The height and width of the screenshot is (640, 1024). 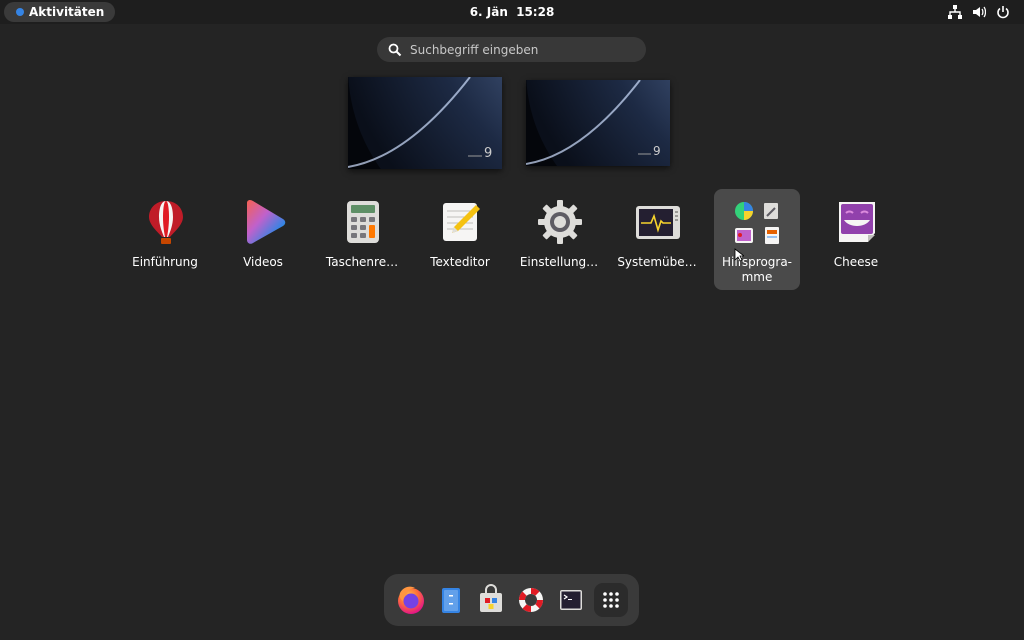 I want to click on system-tray, so click(x=979, y=12).